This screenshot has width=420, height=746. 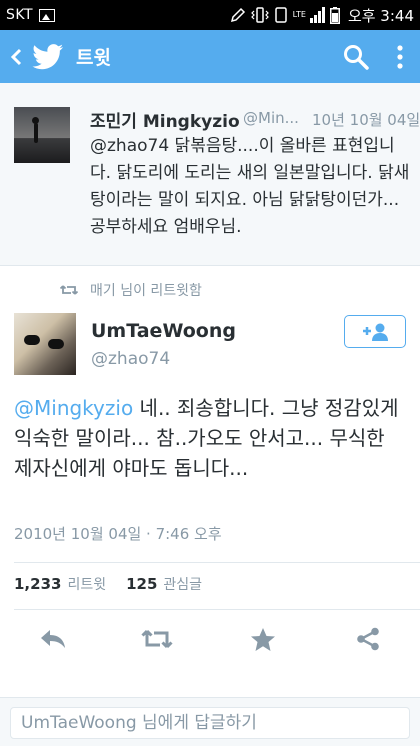 I want to click on favorites-count: 125, so click(x=141, y=584).